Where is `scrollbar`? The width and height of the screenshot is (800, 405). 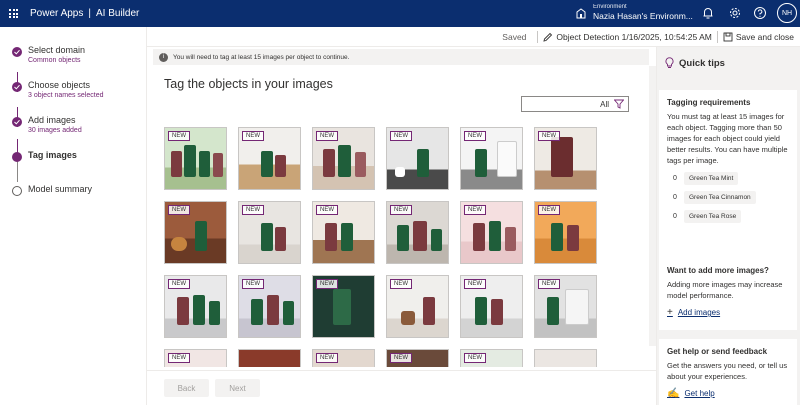
scrollbar is located at coordinates (652, 206).